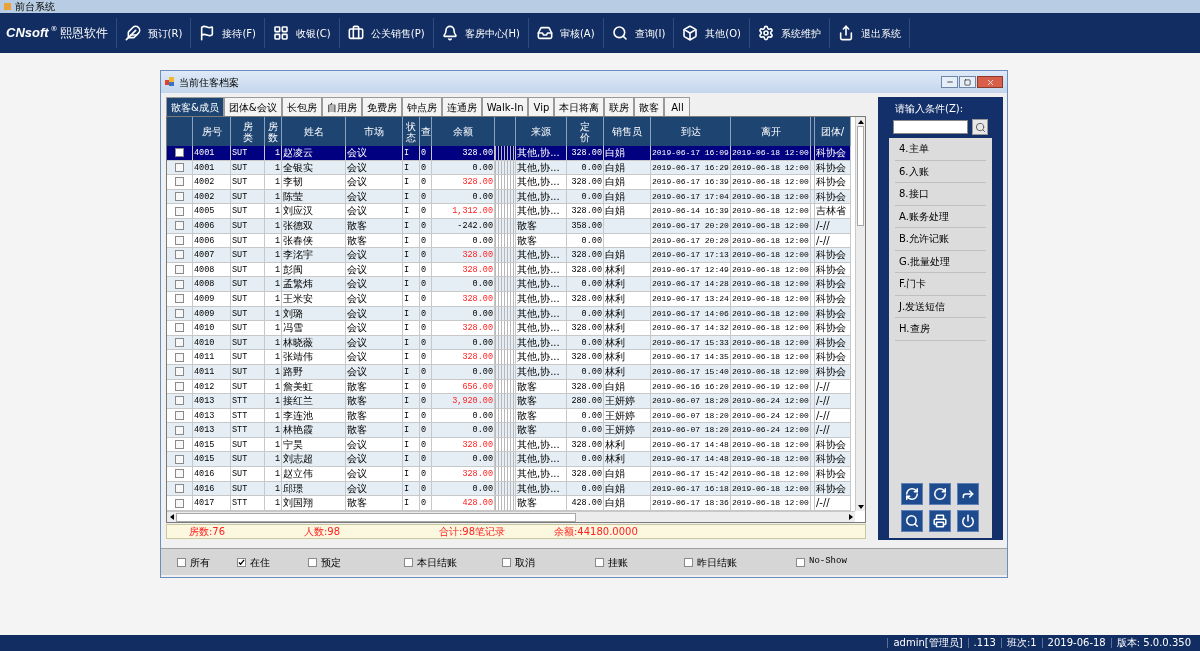 The width and height of the screenshot is (1200, 651). What do you see at coordinates (509, 401) in the screenshot?
I see `table-row: 4013 STT 1 接红兰 散客 I 0 3,920.00 散客 280.00 王妍婷 2019-06-07 18:20 2019-06-24 12:00 /-//` at bounding box center [509, 401].